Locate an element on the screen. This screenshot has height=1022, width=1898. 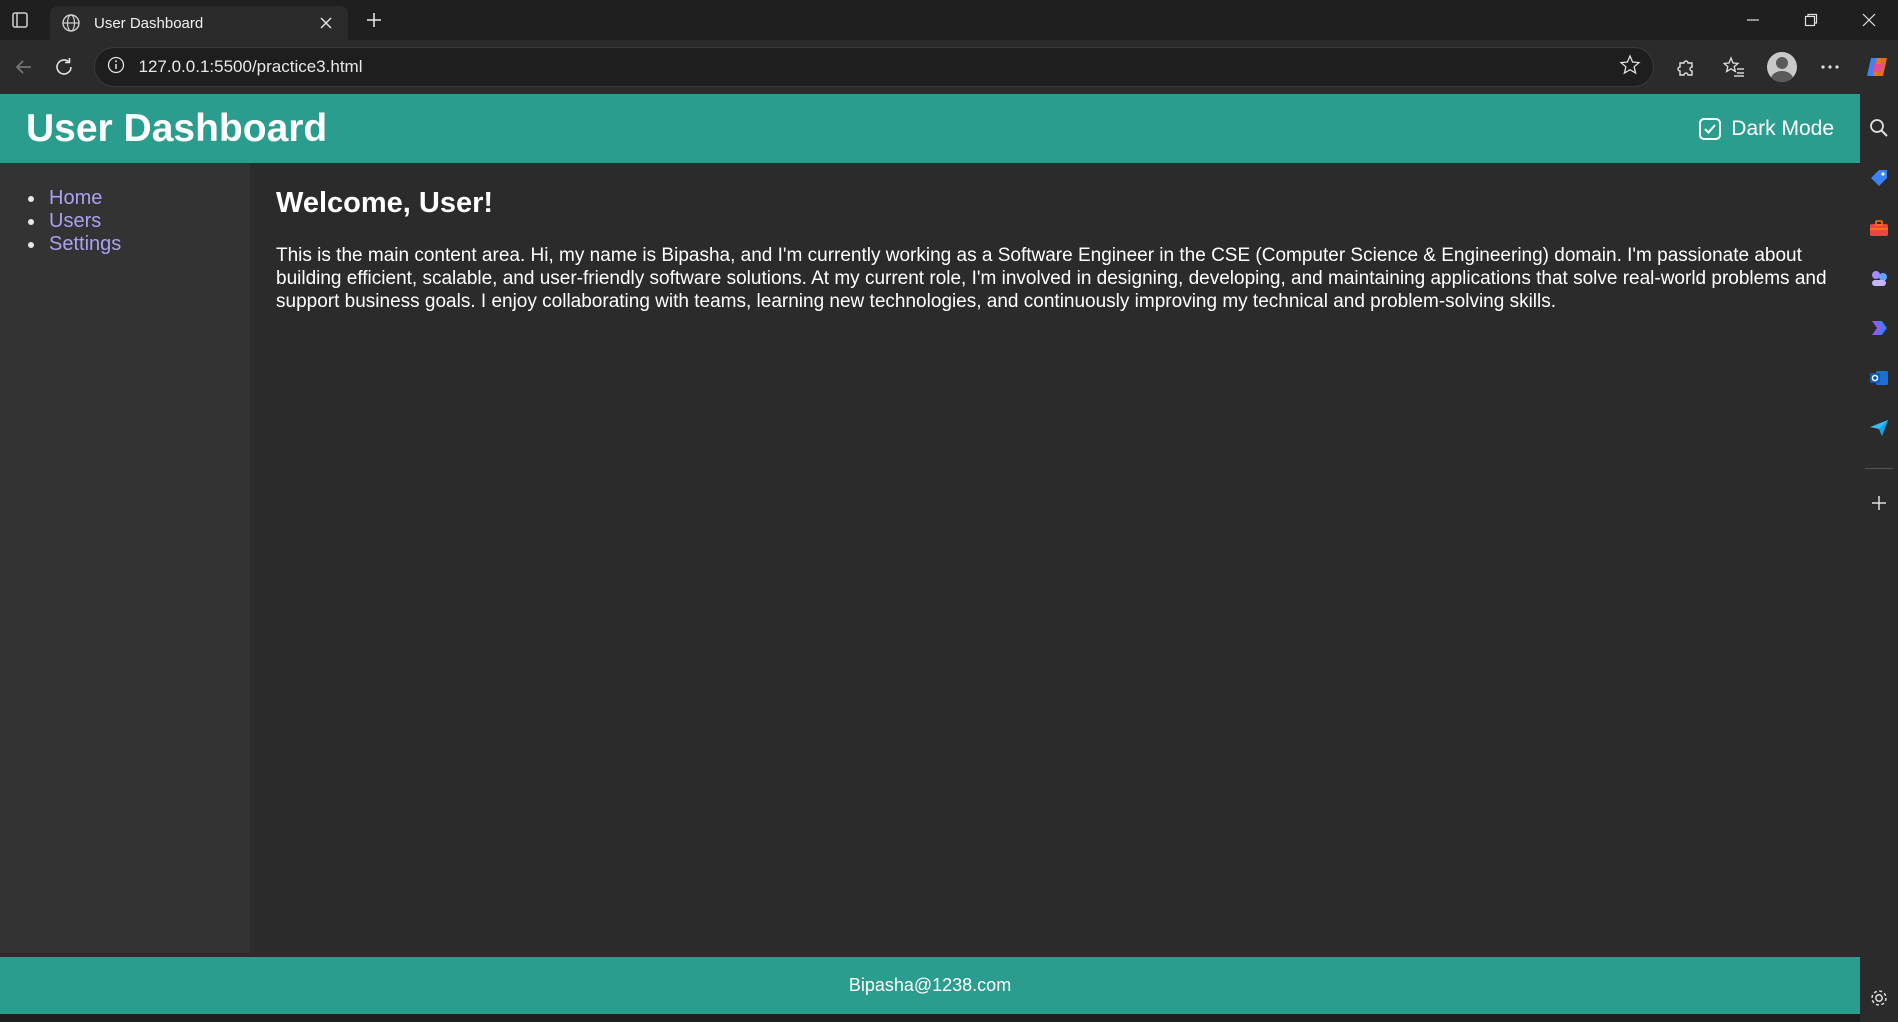
gear-icon is located at coordinates (1879, 998).